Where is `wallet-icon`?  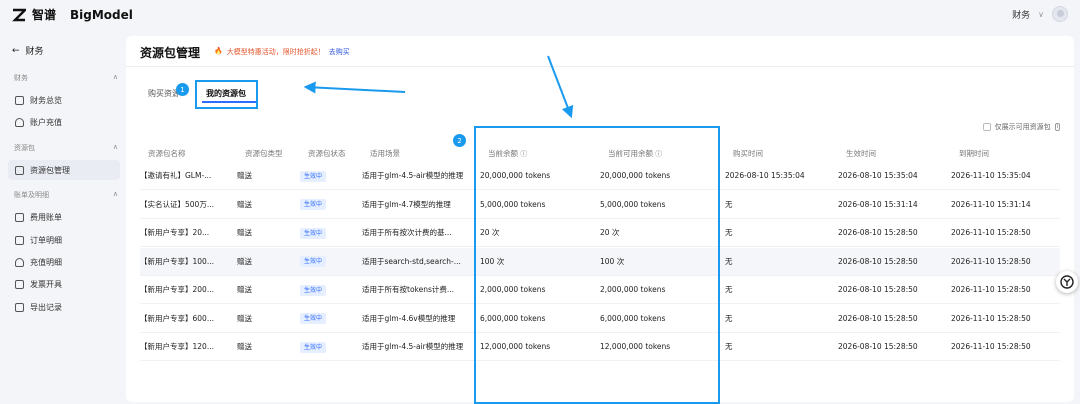
wallet-icon is located at coordinates (19, 100).